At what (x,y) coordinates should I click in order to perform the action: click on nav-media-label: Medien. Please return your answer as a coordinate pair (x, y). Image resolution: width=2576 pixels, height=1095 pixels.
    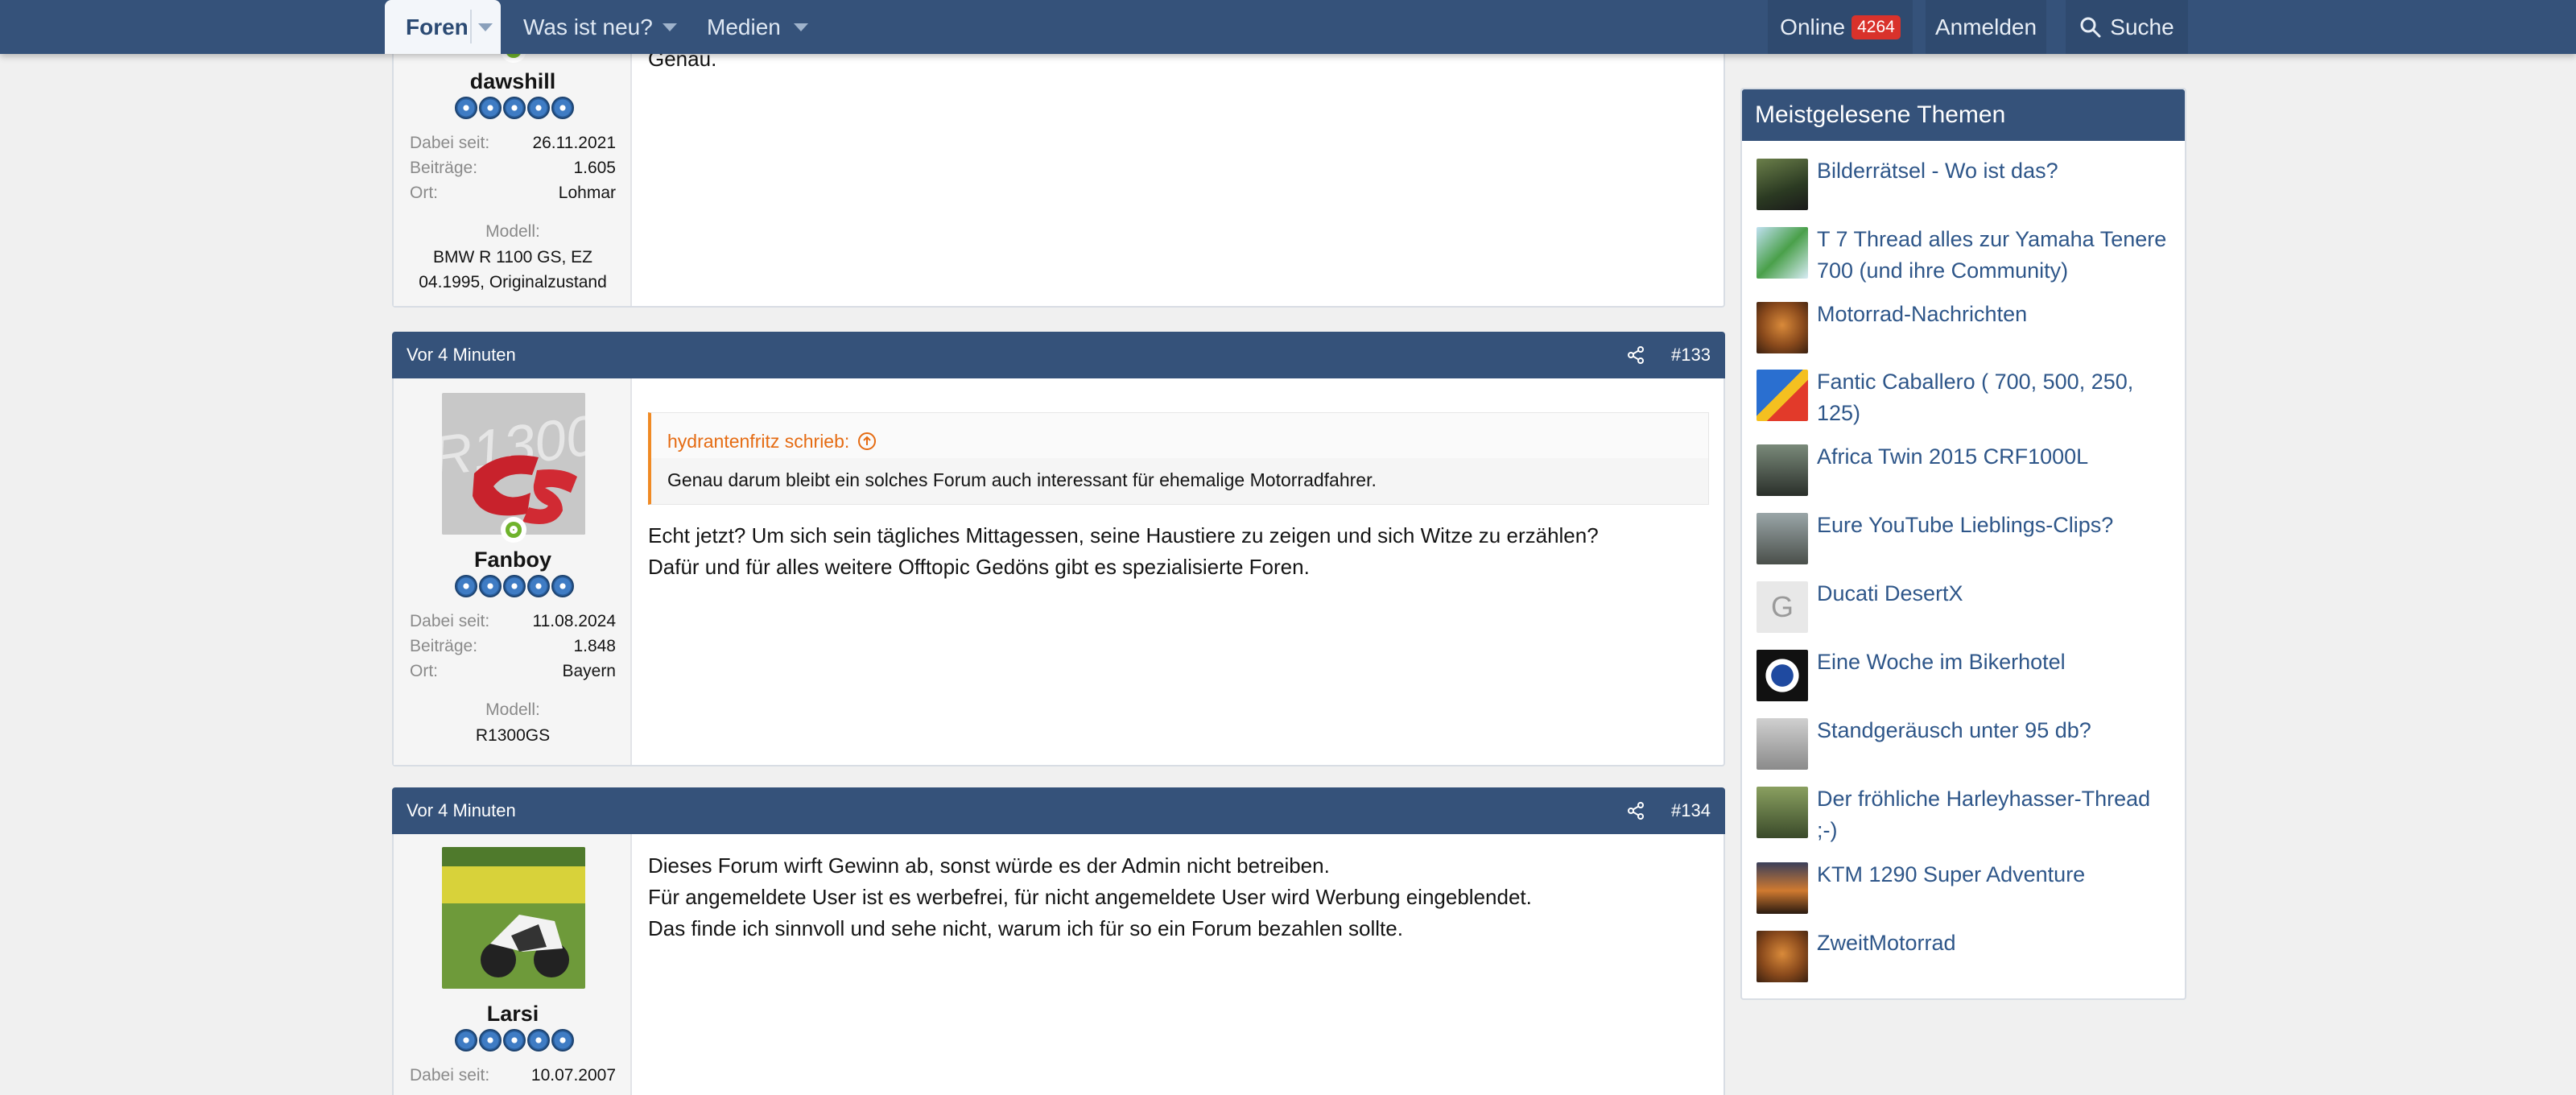
    Looking at the image, I should click on (744, 26).